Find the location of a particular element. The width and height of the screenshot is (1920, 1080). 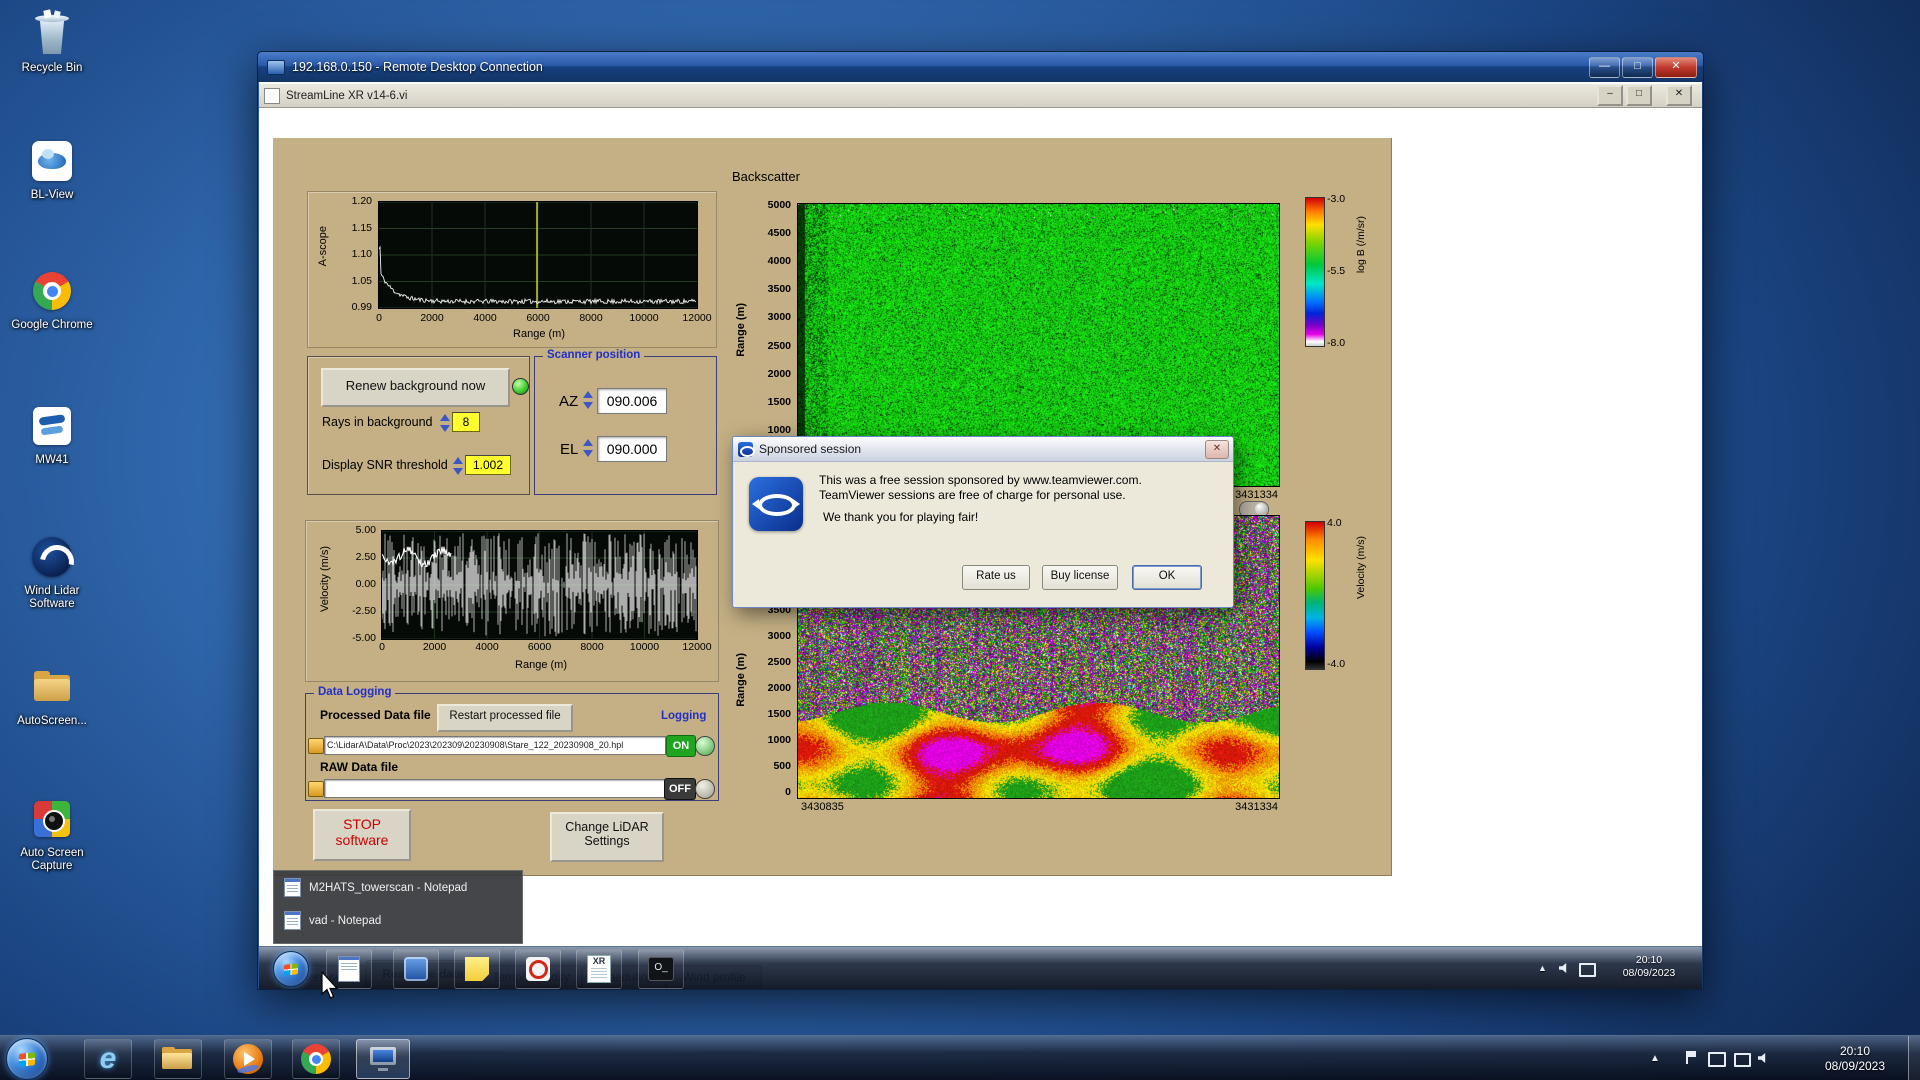

minimize-button: — is located at coordinates (1604, 67).